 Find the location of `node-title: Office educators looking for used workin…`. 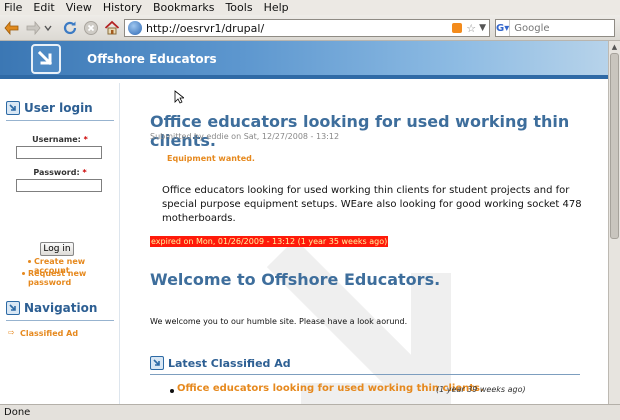

node-title: Office educators looking for used workin… is located at coordinates (379, 131).